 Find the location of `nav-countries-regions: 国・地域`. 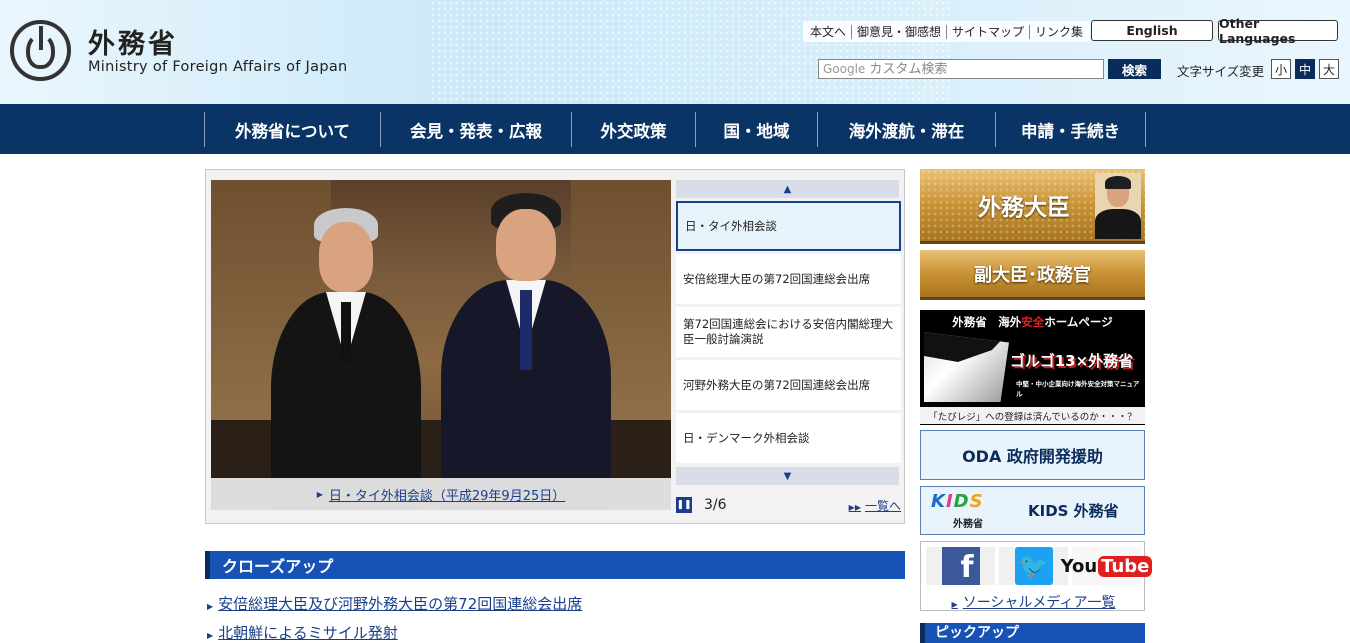

nav-countries-regions: 国・地域 is located at coordinates (757, 129).